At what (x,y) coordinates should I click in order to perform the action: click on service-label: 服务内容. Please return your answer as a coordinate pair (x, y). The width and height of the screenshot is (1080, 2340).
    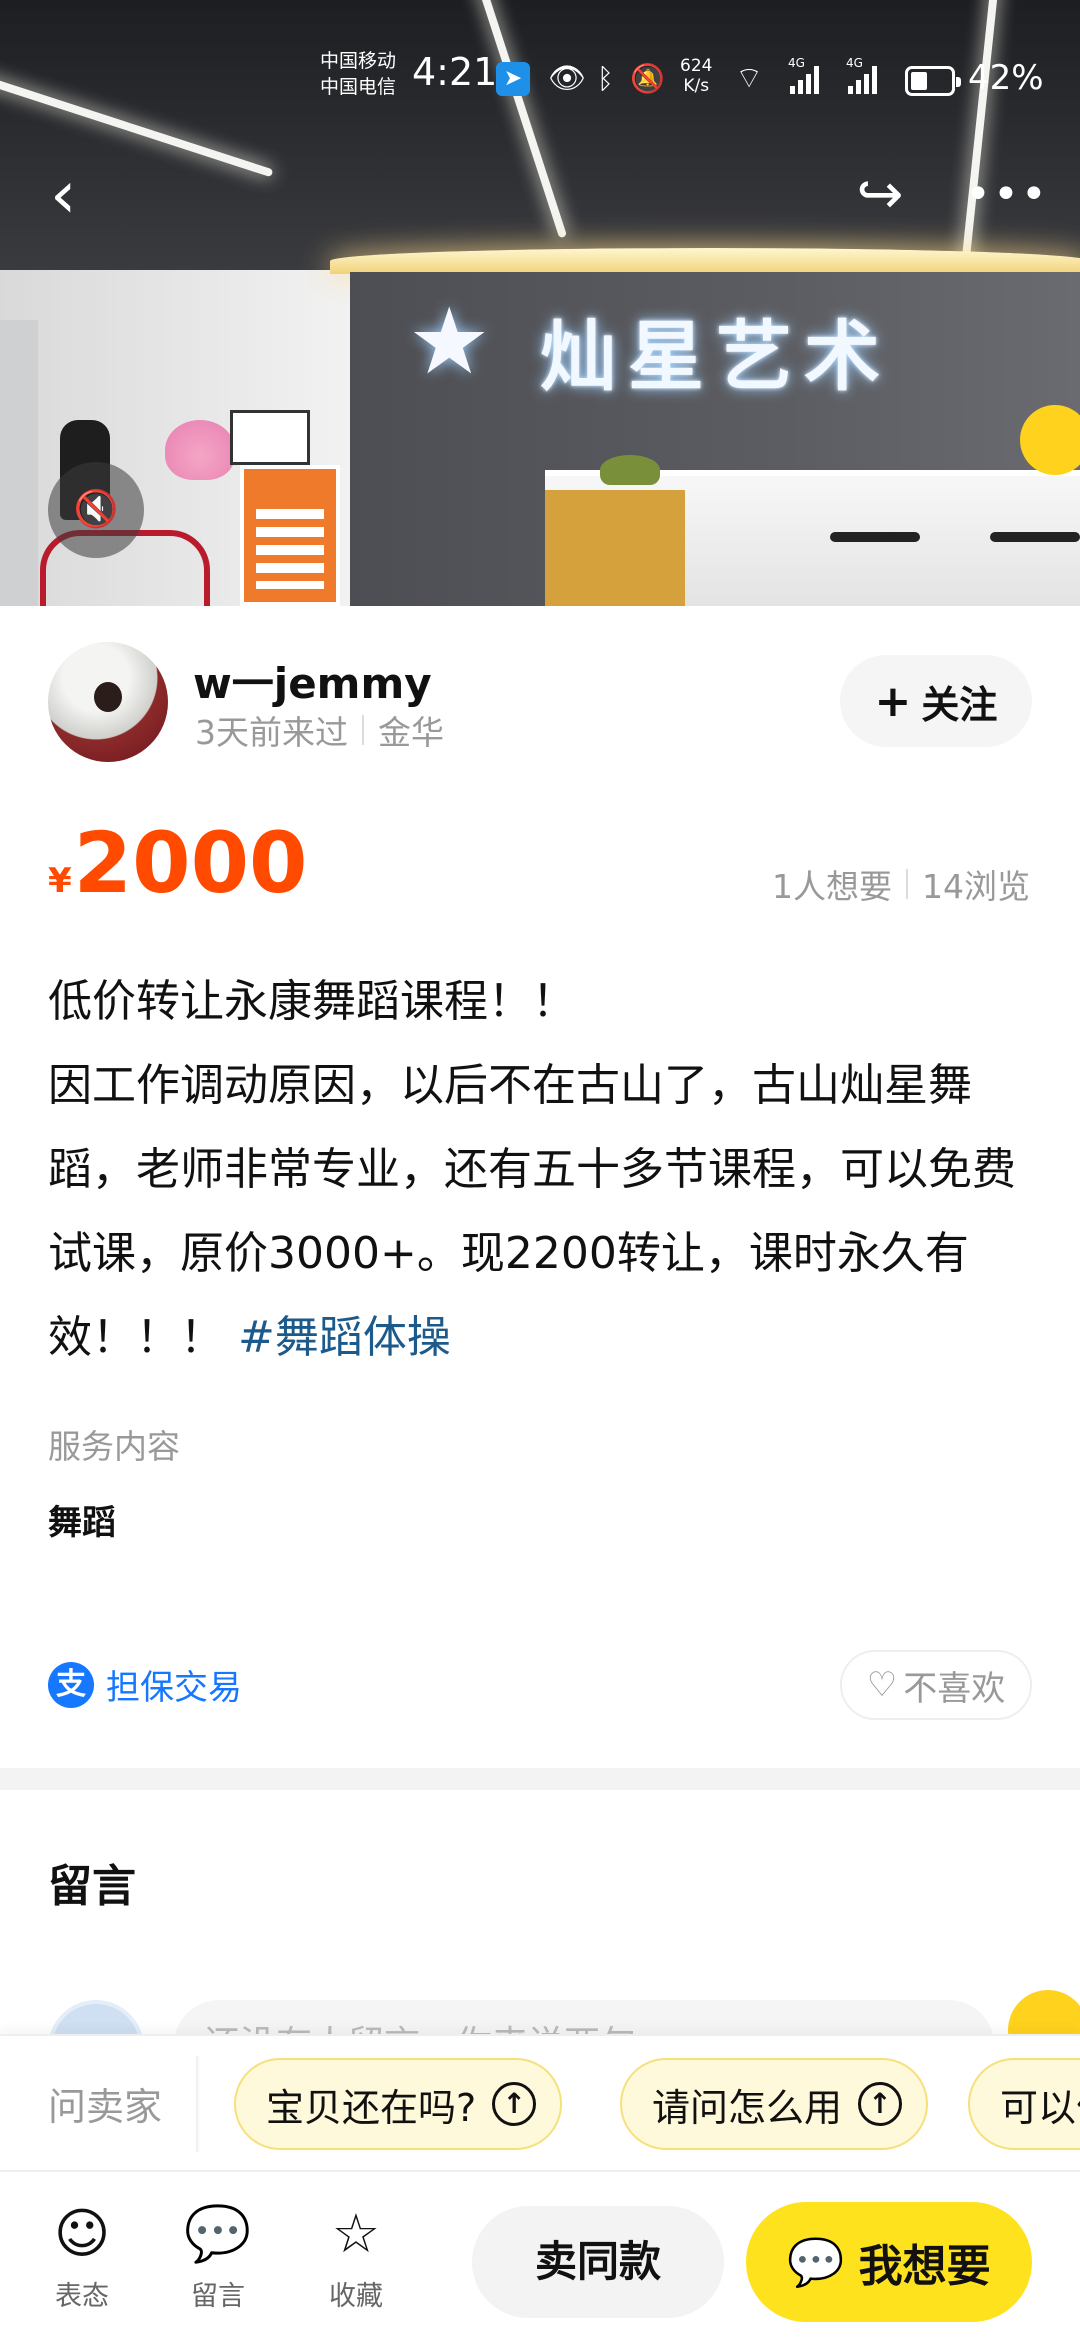
    Looking at the image, I should click on (114, 1446).